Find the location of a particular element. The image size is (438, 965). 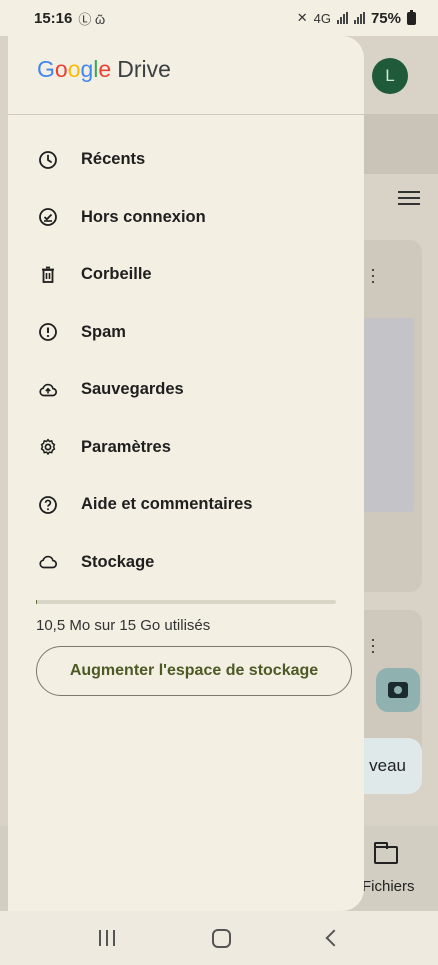

logo-letter: e is located at coordinates (105, 69).